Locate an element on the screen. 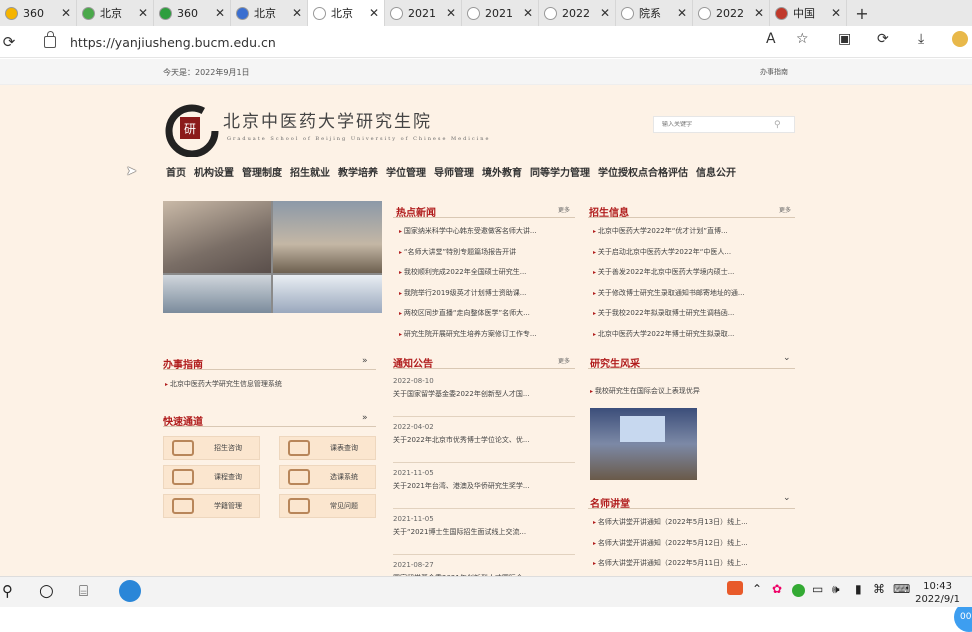 The height and width of the screenshot is (632, 972). list-item: 我校研究生在国际会议上表现优异 is located at coordinates (690, 396).